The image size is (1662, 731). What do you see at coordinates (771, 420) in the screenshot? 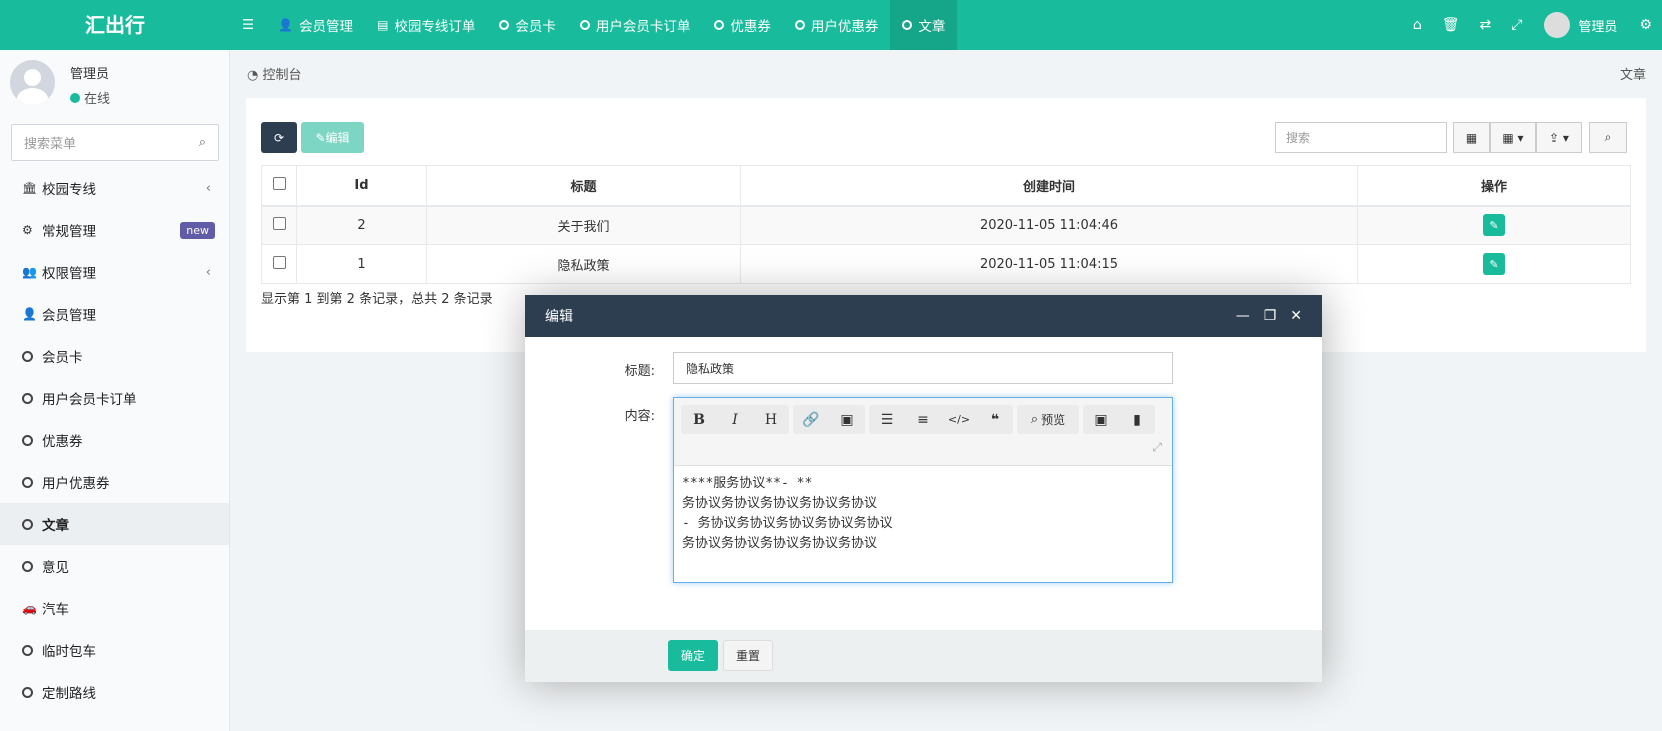
I see `heading-icon: H` at bounding box center [771, 420].